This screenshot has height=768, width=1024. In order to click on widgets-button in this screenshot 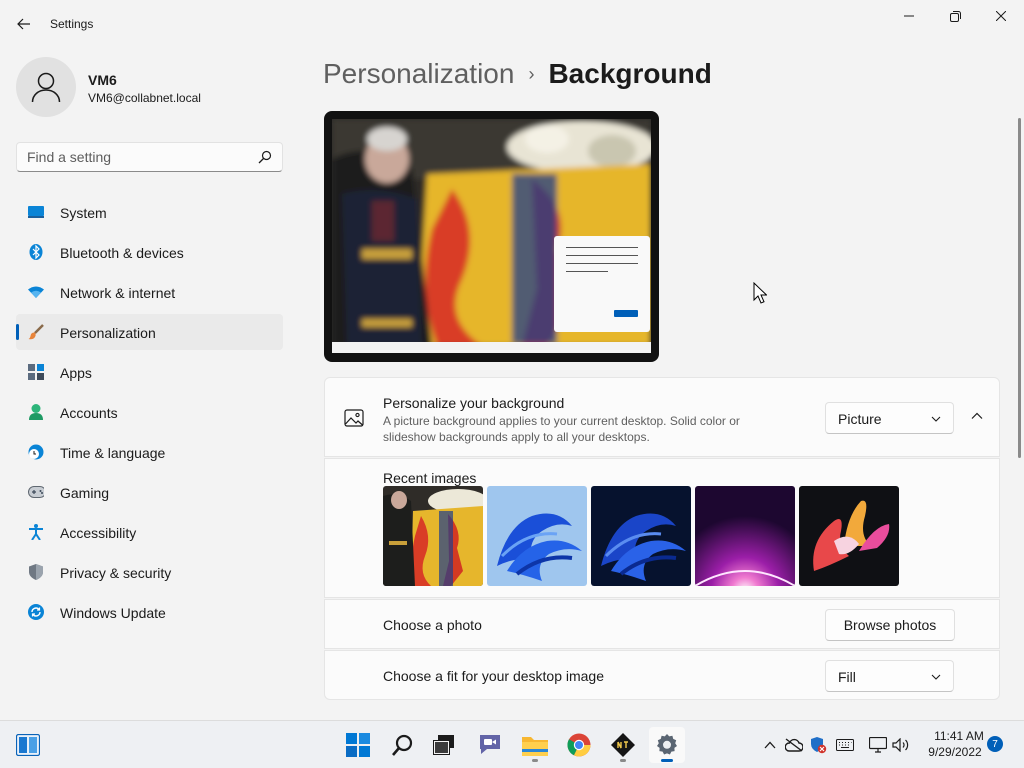, I will do `click(28, 745)`.